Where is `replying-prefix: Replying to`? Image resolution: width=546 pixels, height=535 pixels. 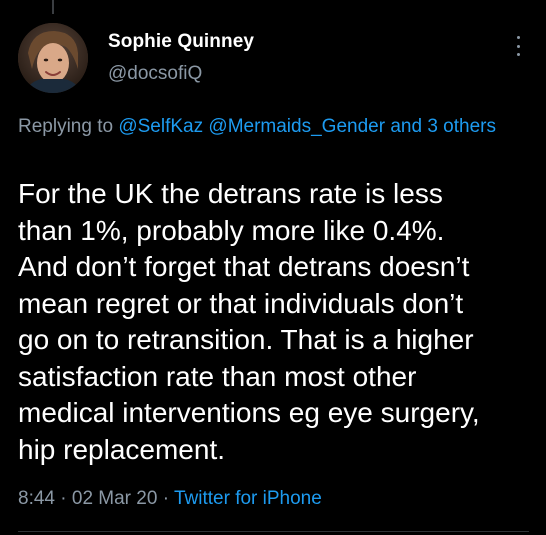
replying-prefix: Replying to is located at coordinates (66, 126).